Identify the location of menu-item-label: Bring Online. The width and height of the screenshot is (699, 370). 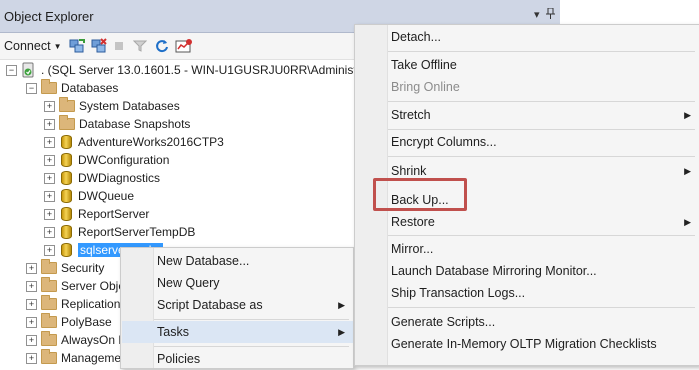
(425, 87).